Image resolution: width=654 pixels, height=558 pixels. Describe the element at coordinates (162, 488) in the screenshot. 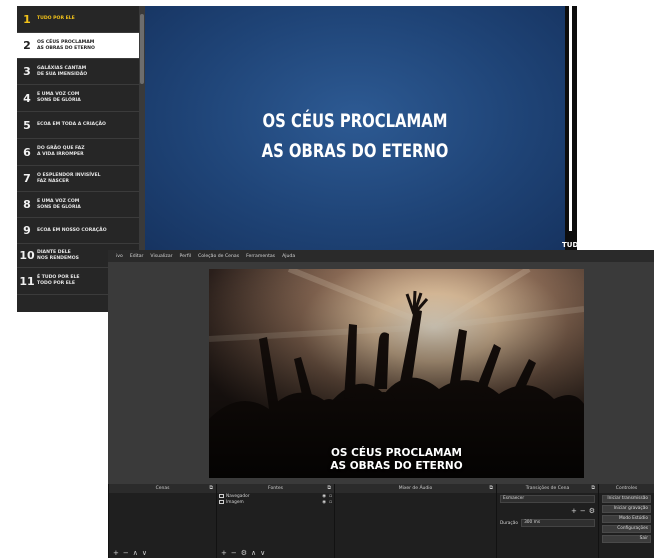

I see `scenes-dock-title: Cenas` at that location.